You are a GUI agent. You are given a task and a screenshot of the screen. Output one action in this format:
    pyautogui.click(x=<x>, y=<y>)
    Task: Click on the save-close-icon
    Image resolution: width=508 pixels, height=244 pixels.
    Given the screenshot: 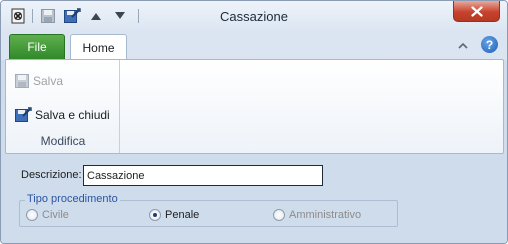 What is the action you would take?
    pyautogui.click(x=23, y=114)
    